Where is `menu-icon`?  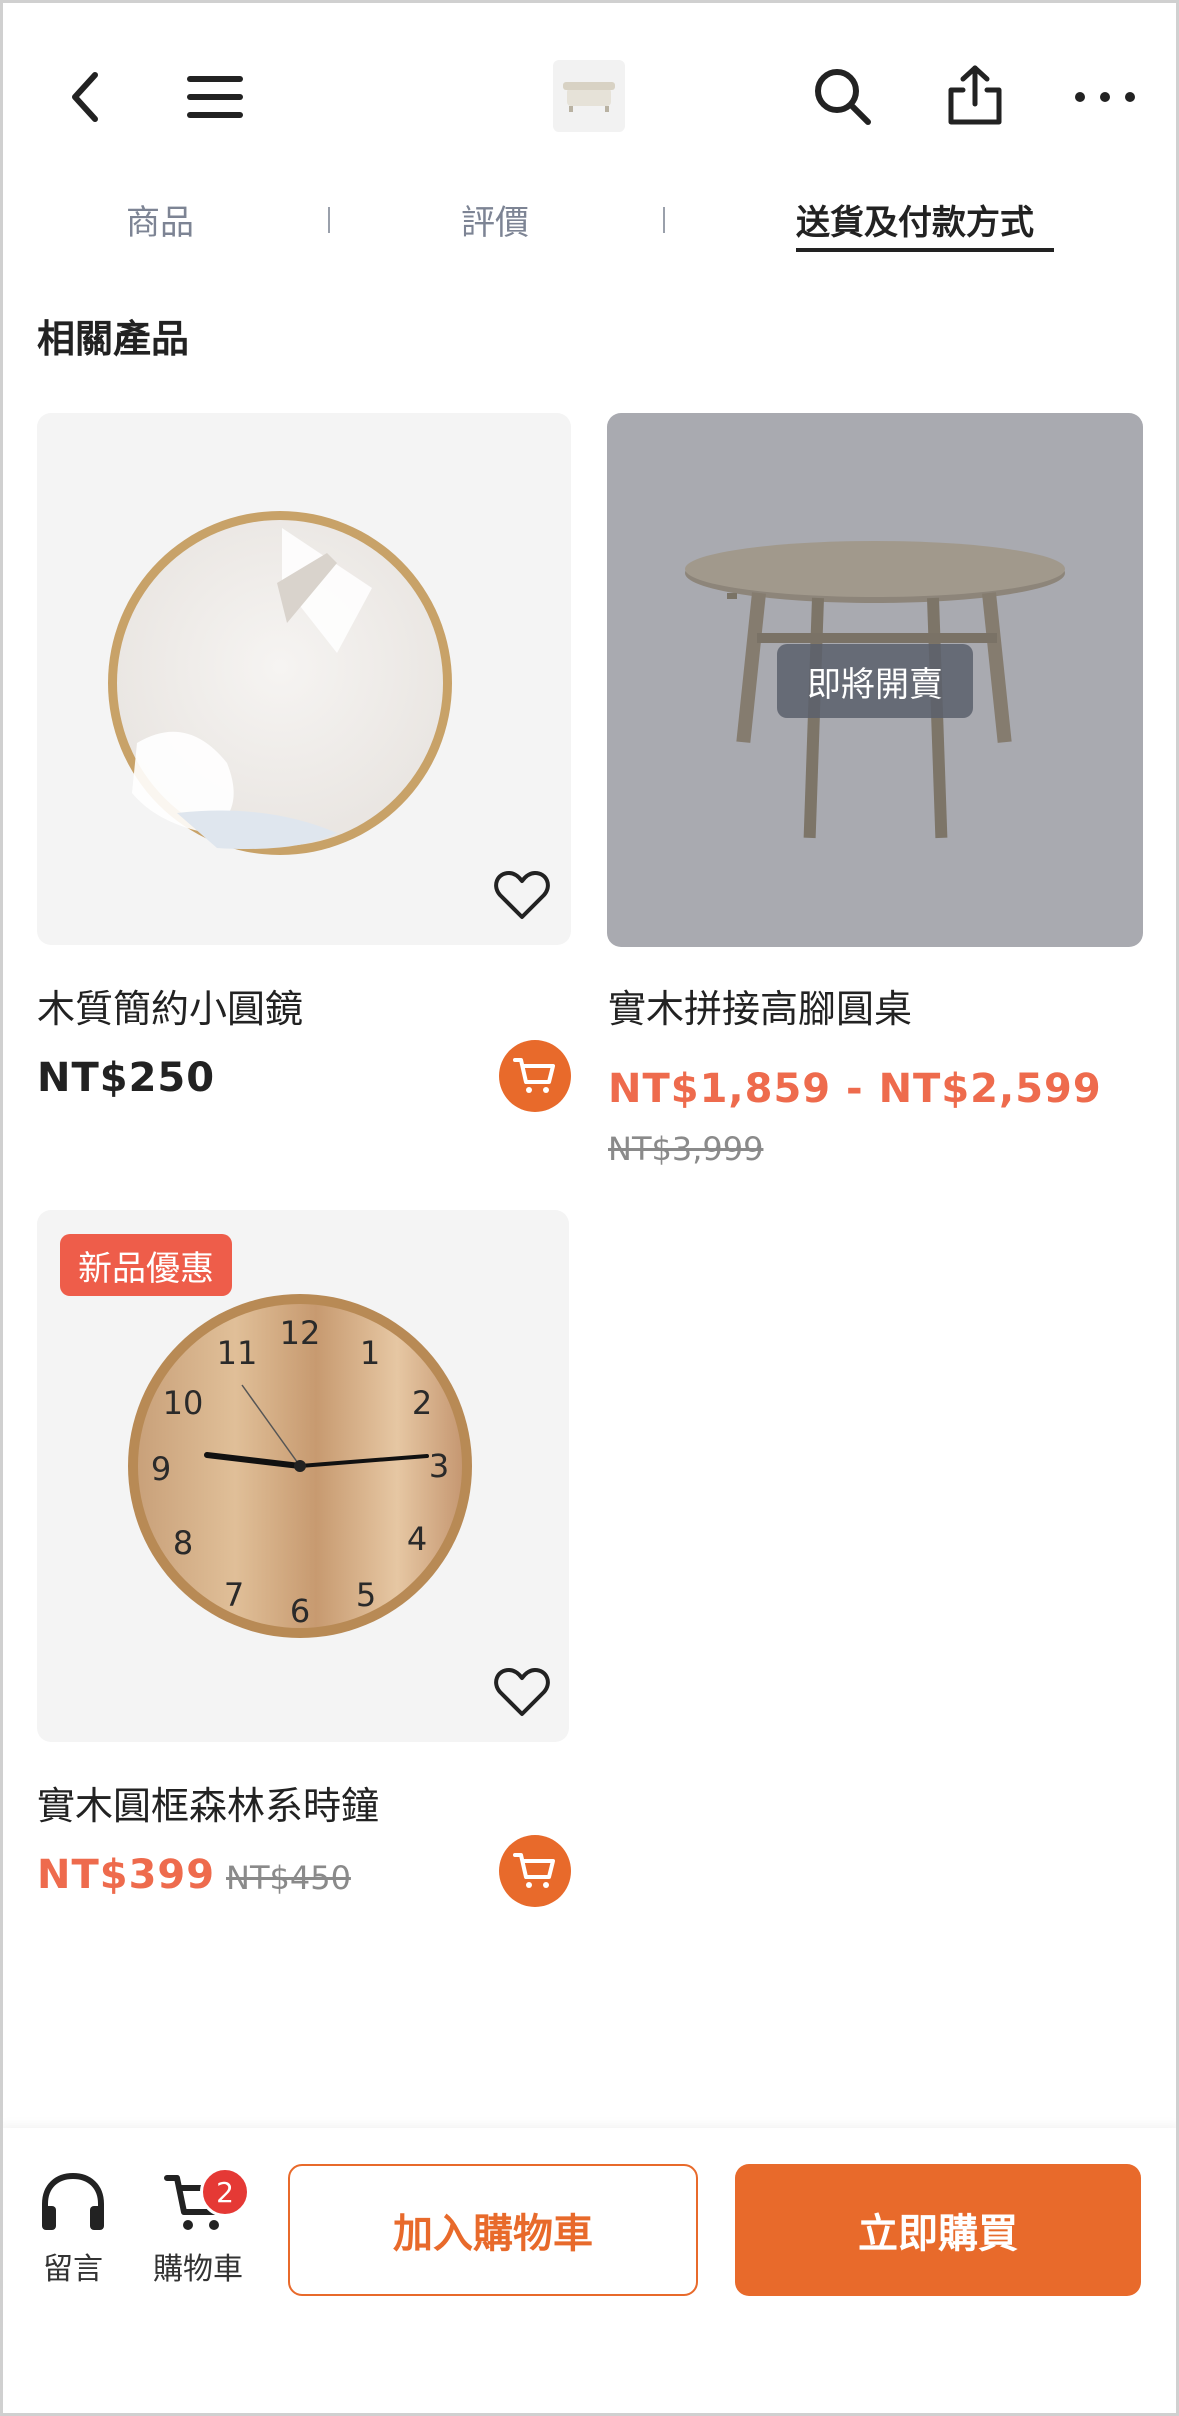 menu-icon is located at coordinates (215, 97).